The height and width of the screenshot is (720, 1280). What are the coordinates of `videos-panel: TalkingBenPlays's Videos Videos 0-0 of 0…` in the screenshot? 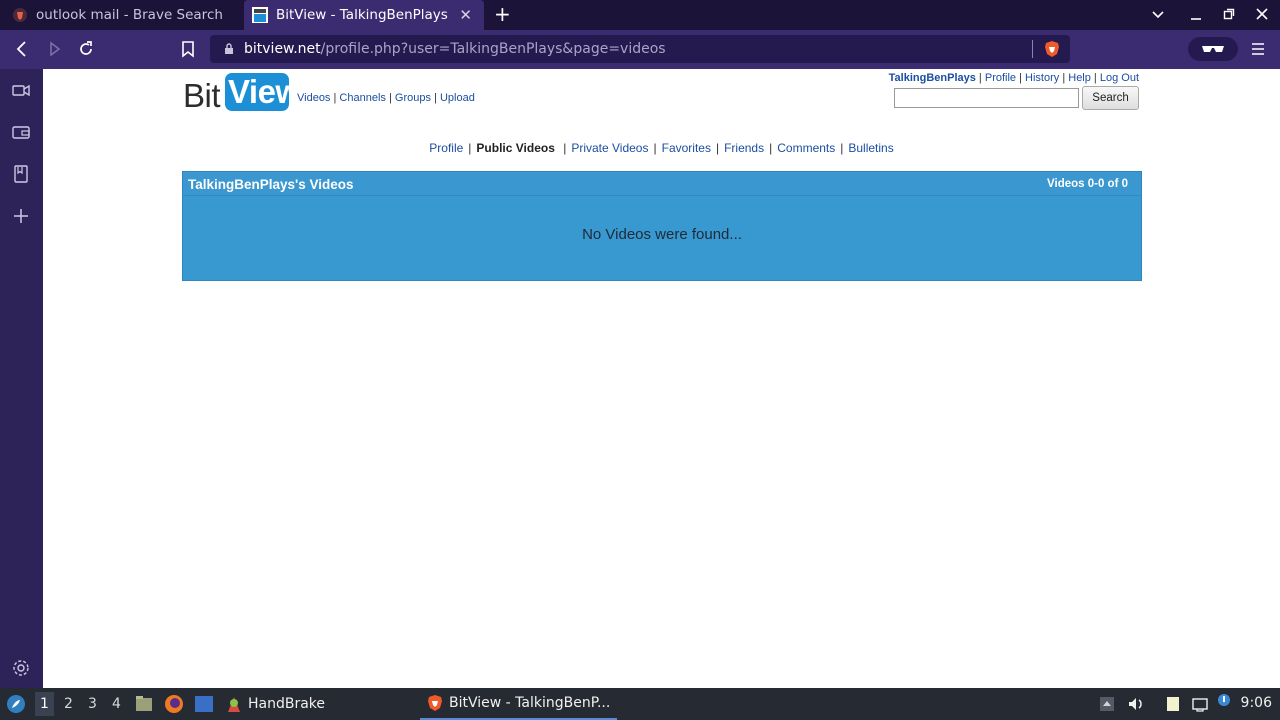 It's located at (662, 226).